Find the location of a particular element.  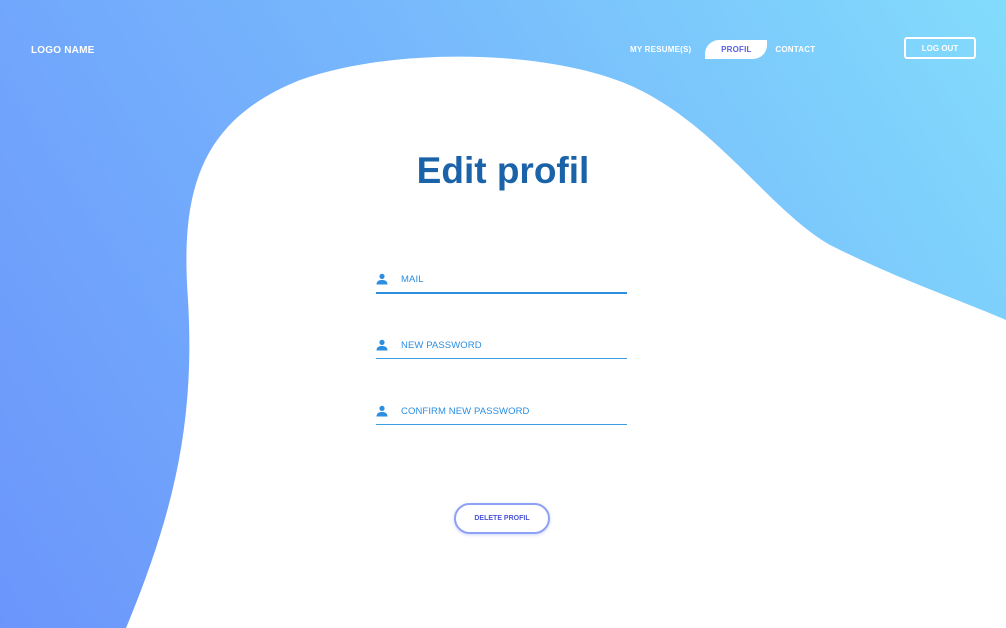

new-password-field: NEW PASSWORD is located at coordinates (501, 345).